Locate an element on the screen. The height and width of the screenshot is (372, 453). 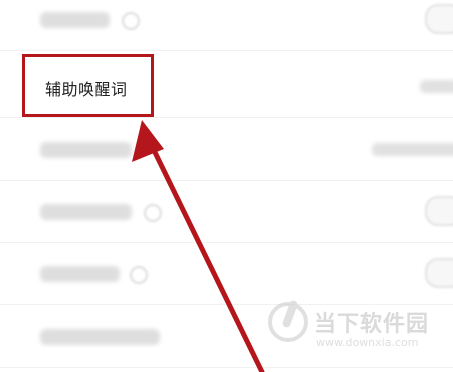
watermark: 当下软件园 www.downxia.com is located at coordinates (353, 330).